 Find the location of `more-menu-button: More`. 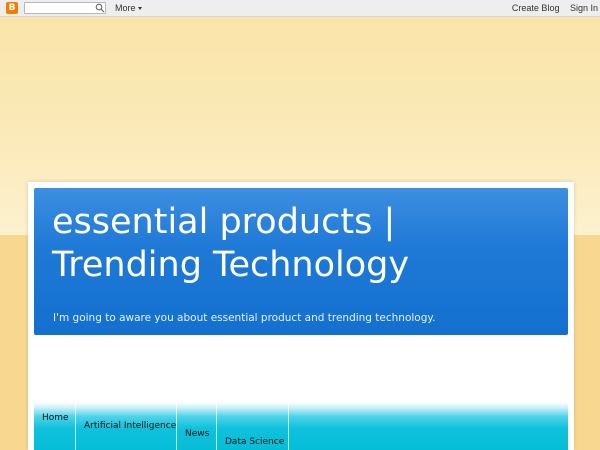

more-menu-button: More is located at coordinates (128, 8).